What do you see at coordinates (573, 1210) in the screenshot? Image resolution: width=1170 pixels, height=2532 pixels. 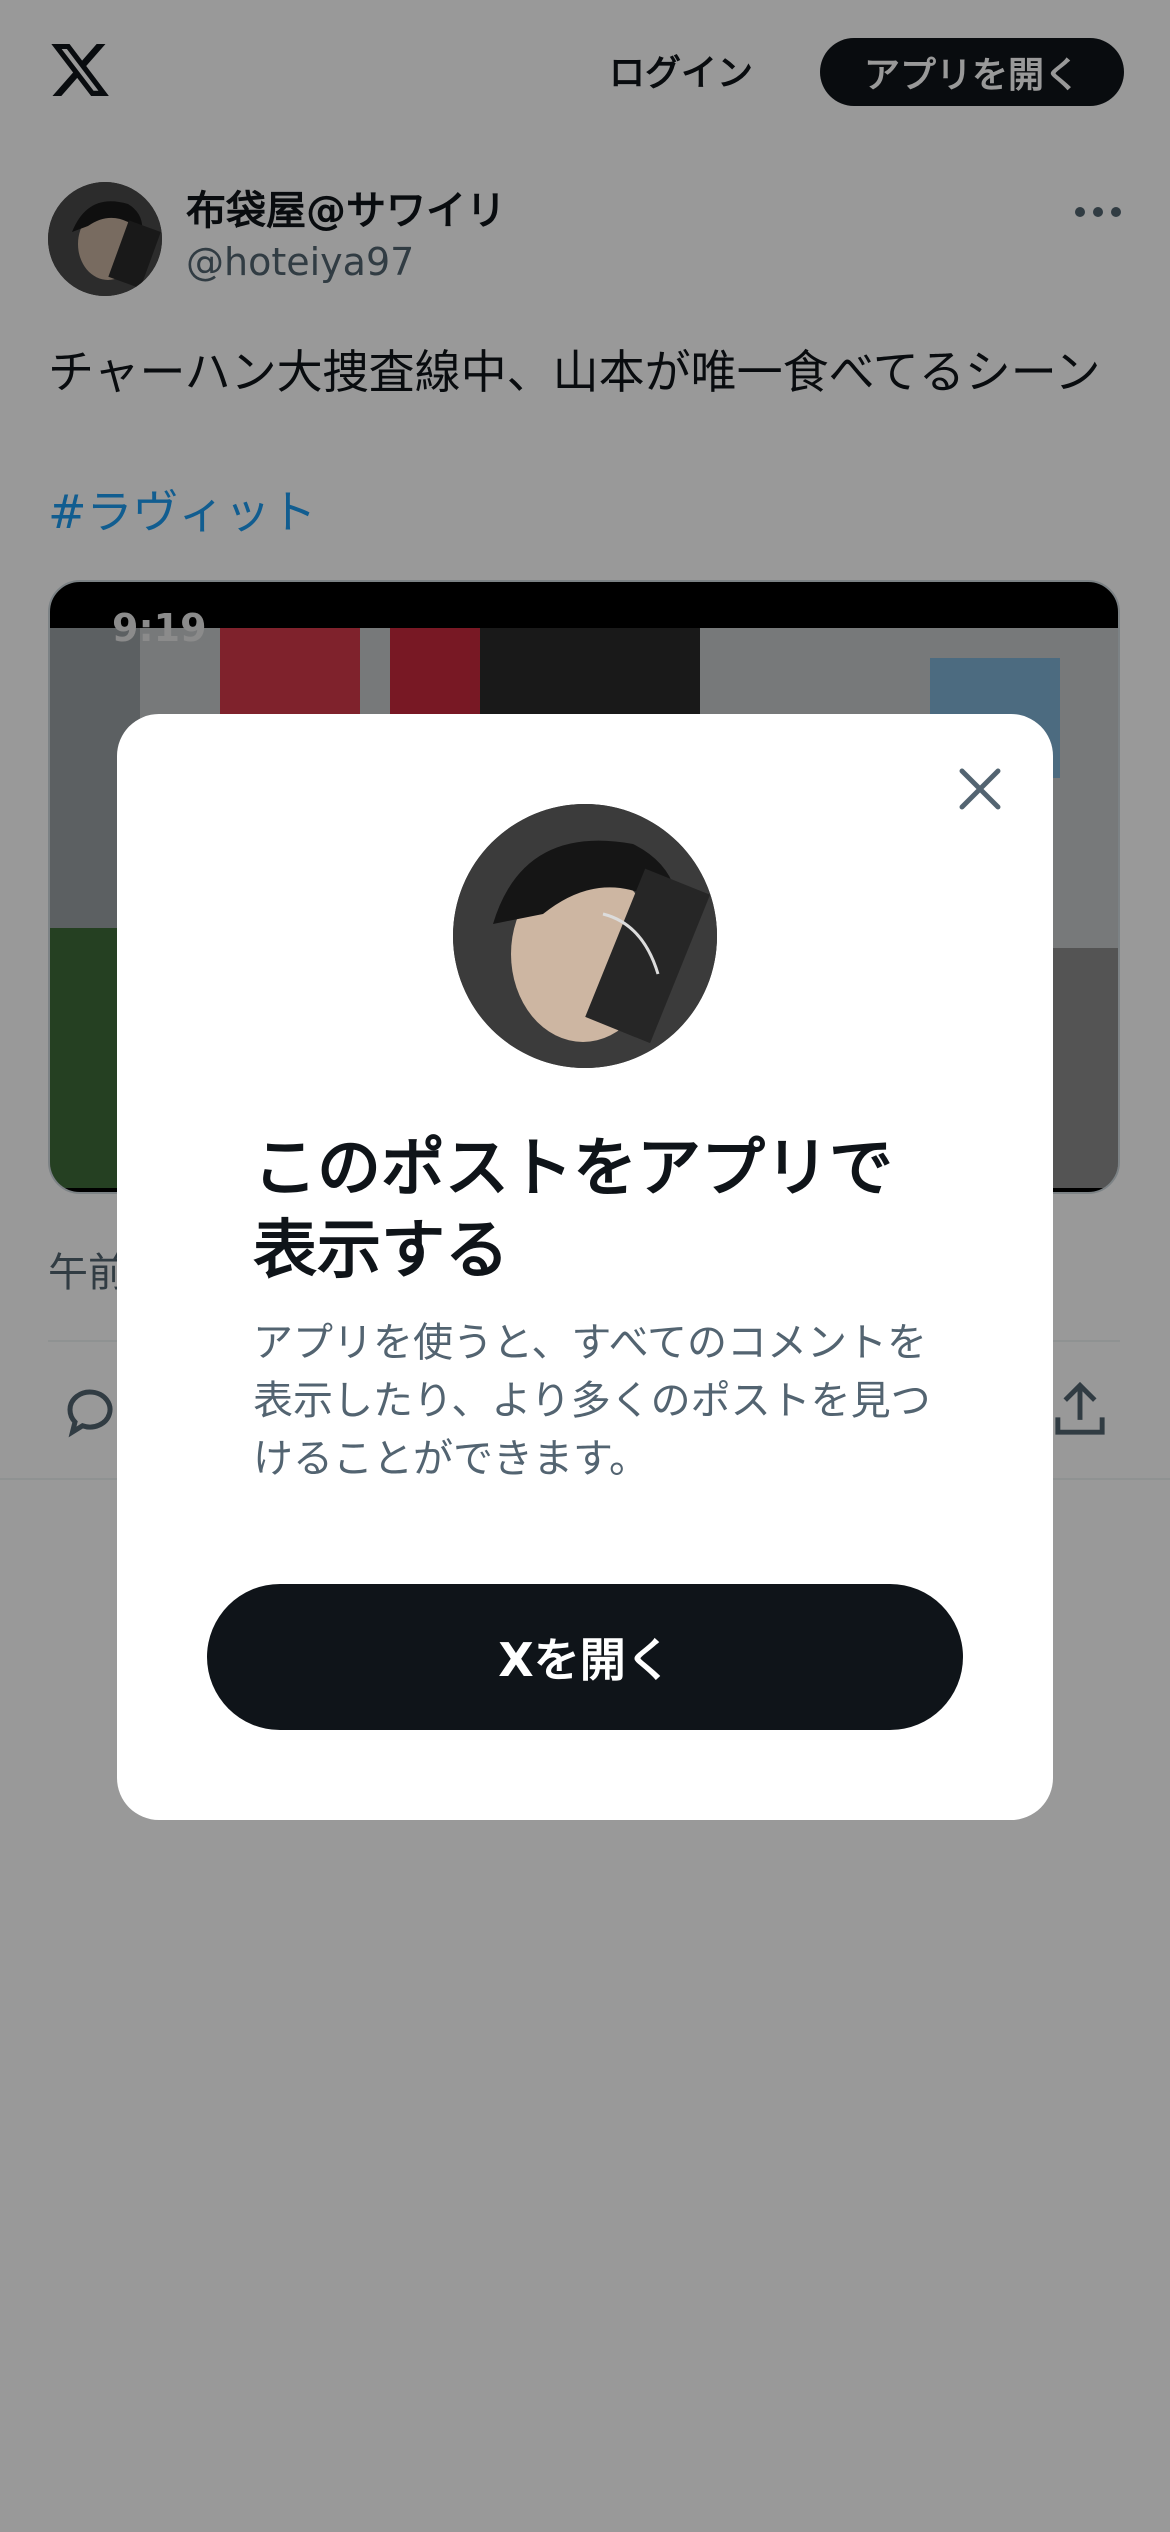 I see `modal-title: このポストをアプリで表示する` at bounding box center [573, 1210].